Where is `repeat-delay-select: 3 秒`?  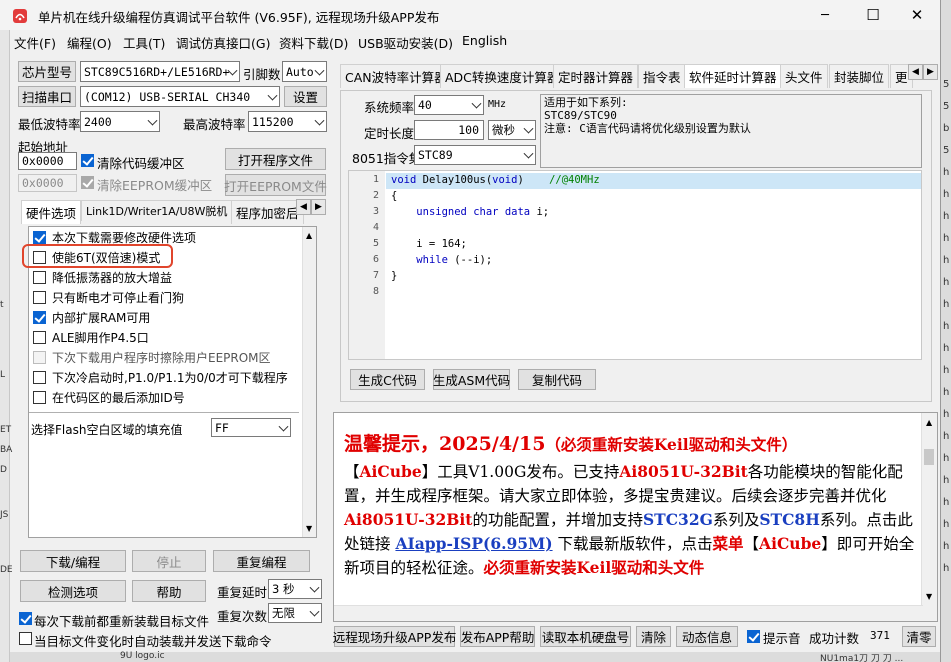
repeat-delay-select: 3 秒 is located at coordinates (295, 589).